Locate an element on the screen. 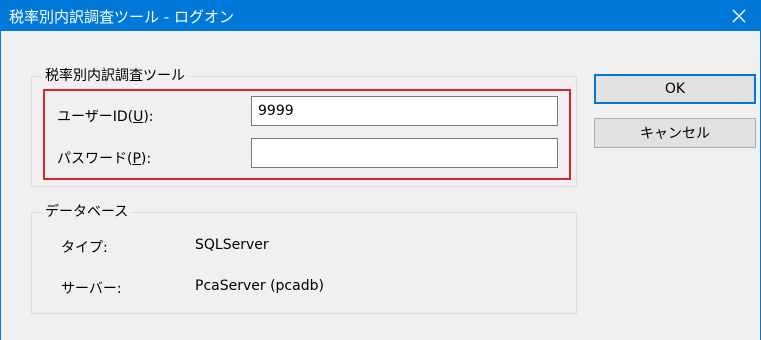 The height and width of the screenshot is (340, 761). user-id-label: ユーザーID(U): is located at coordinates (105, 117).